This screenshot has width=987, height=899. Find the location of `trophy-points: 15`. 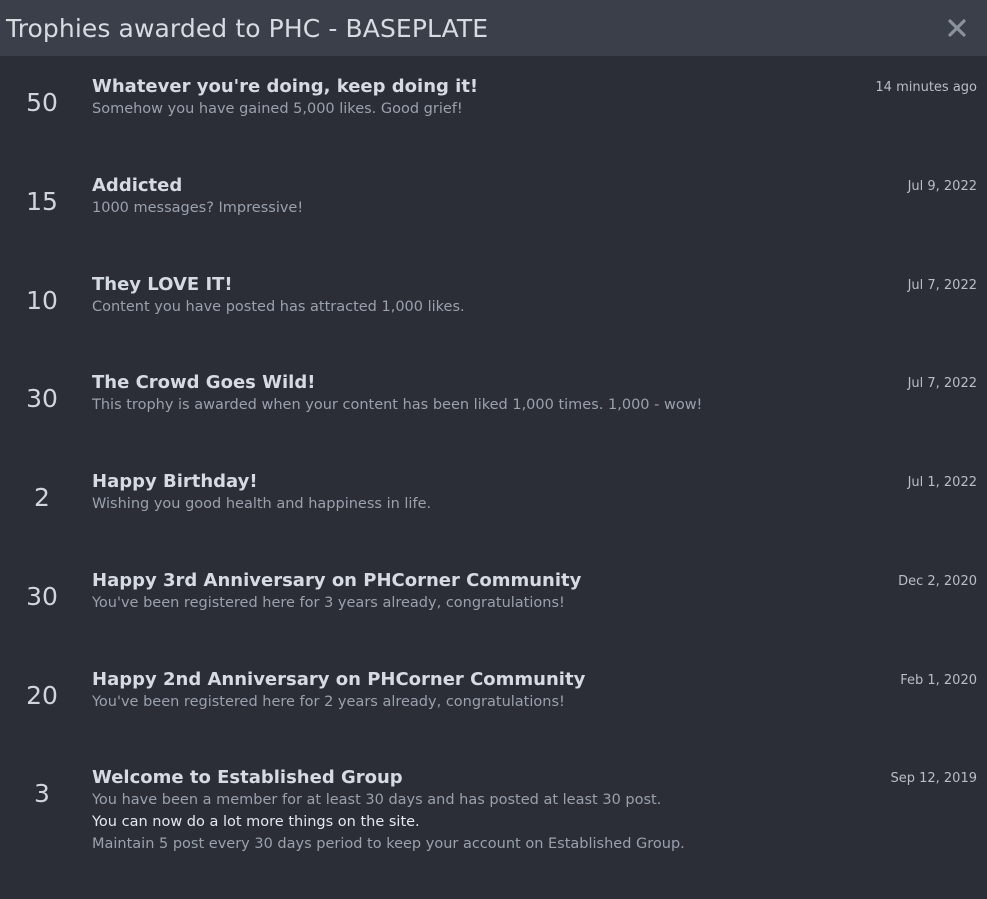

trophy-points: 15 is located at coordinates (42, 201).